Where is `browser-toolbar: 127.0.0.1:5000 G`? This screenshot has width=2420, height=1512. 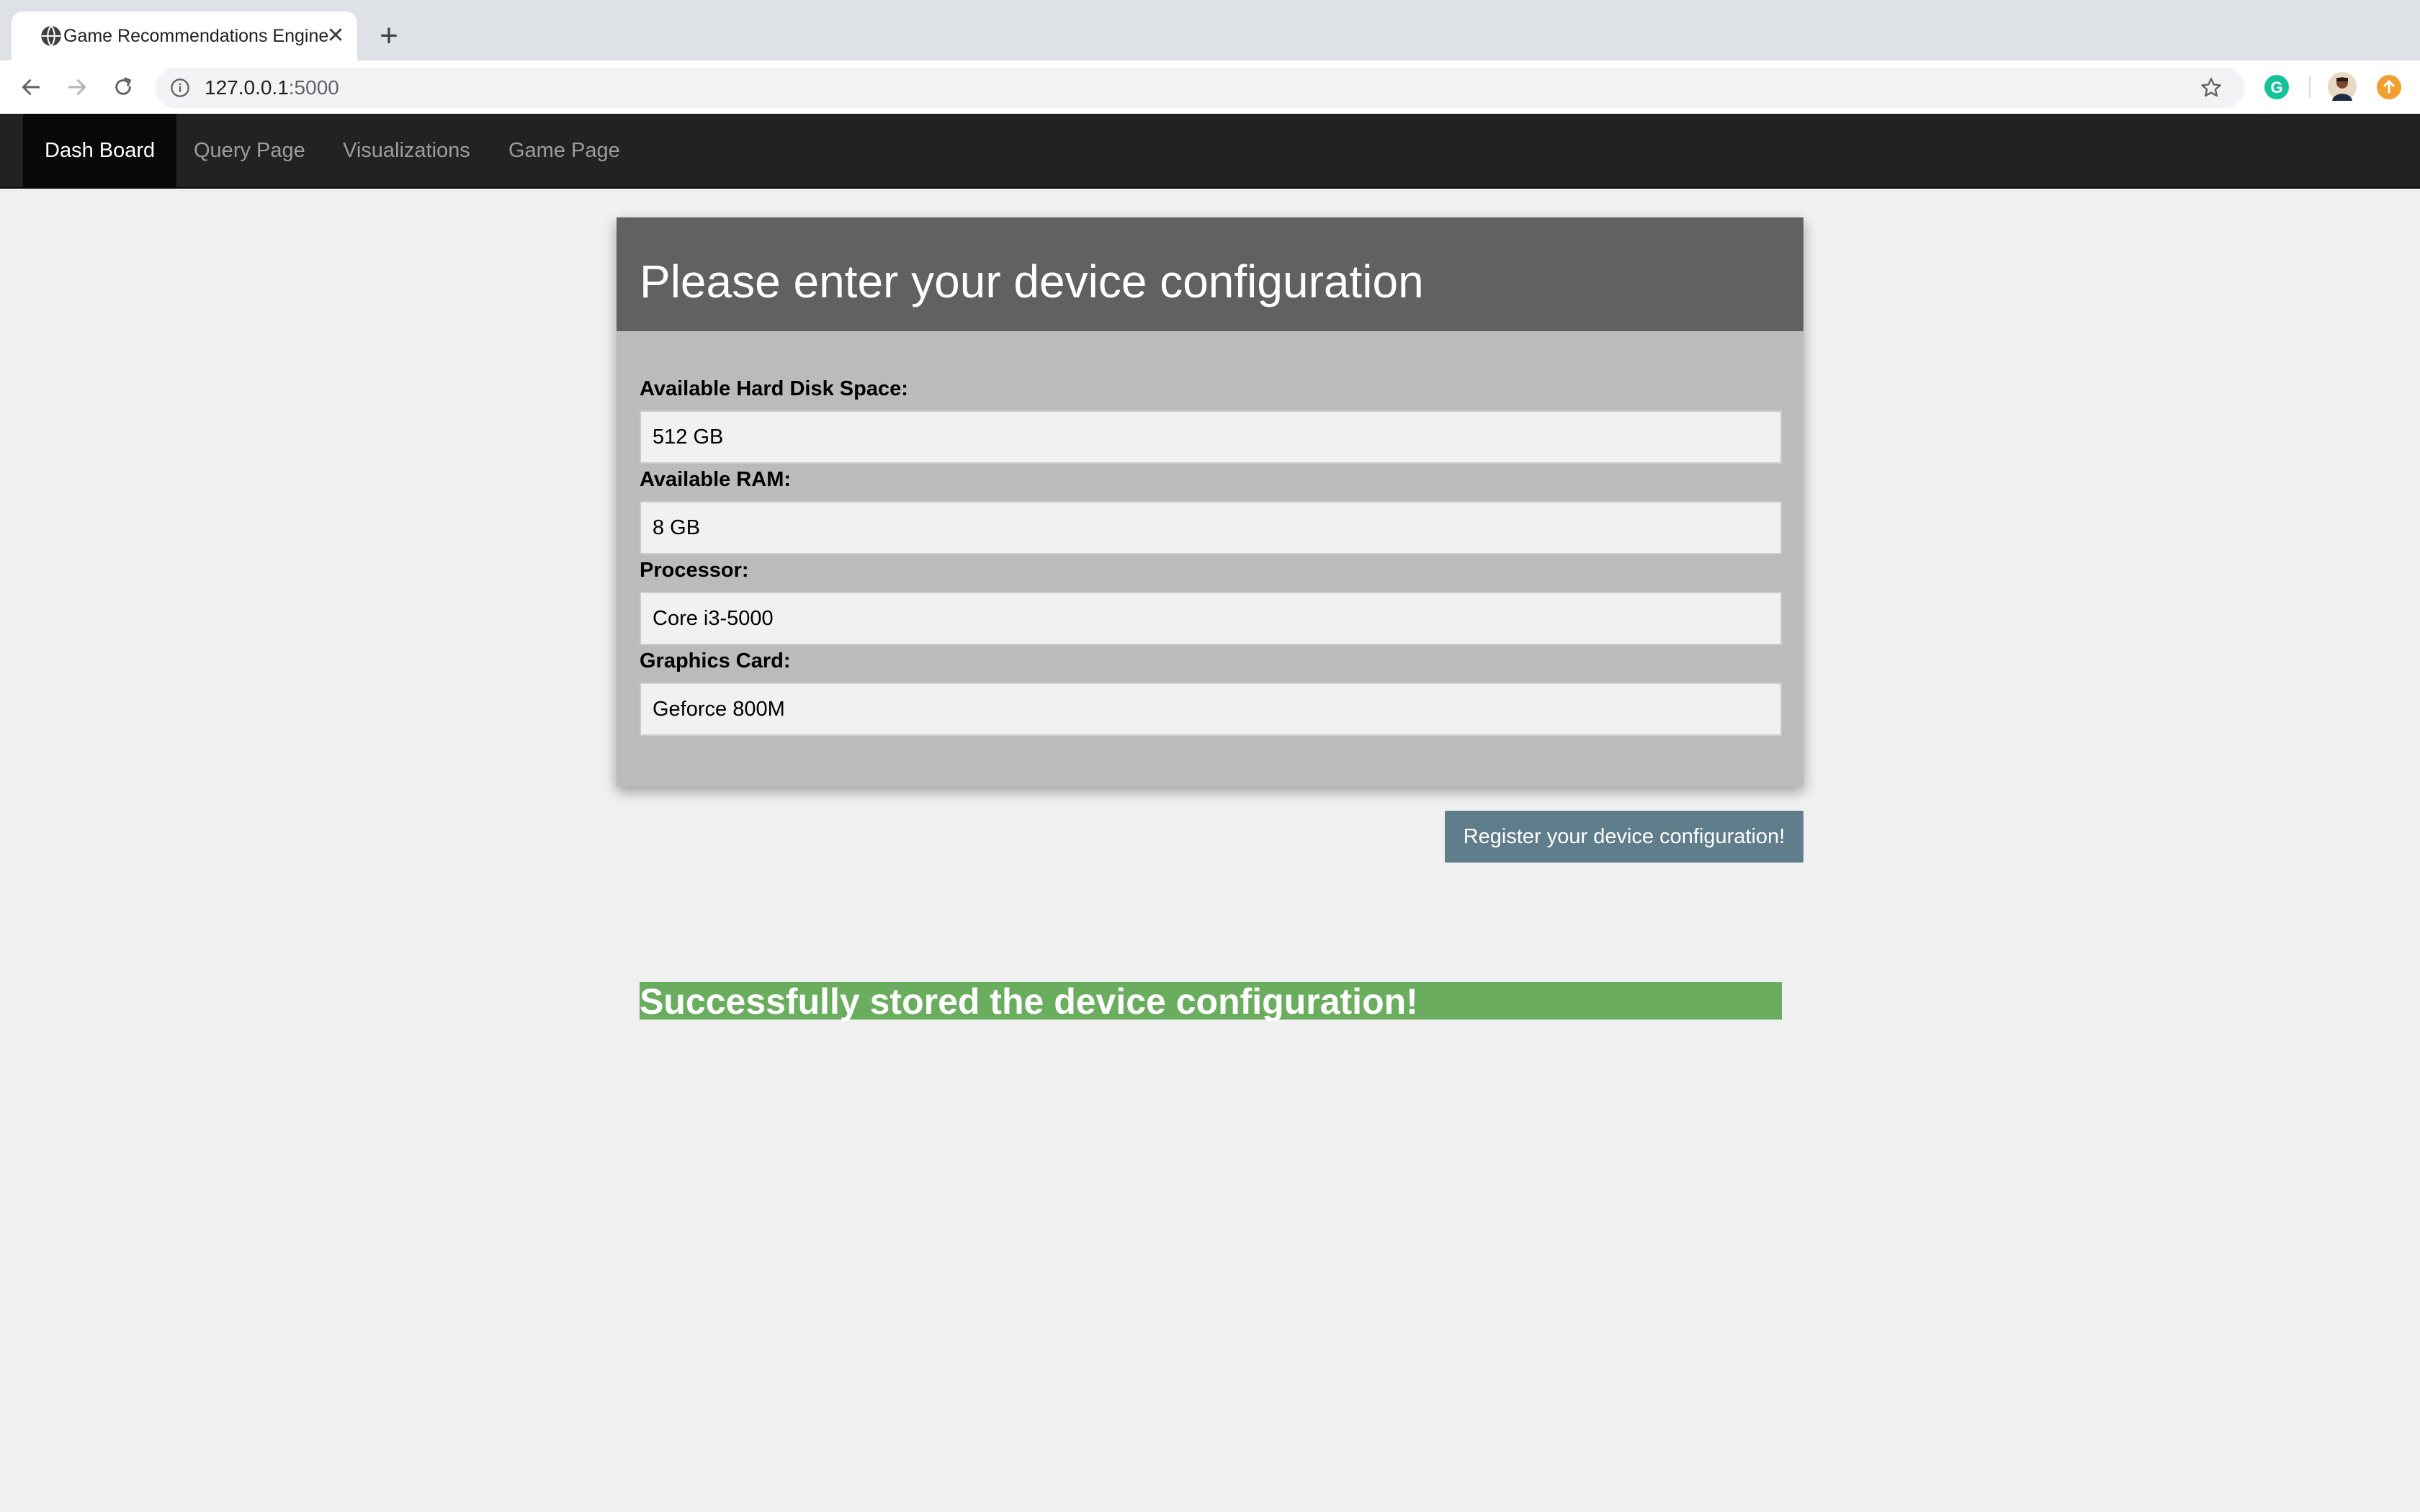
browser-toolbar: 127.0.0.1:5000 G is located at coordinates (1210, 87).